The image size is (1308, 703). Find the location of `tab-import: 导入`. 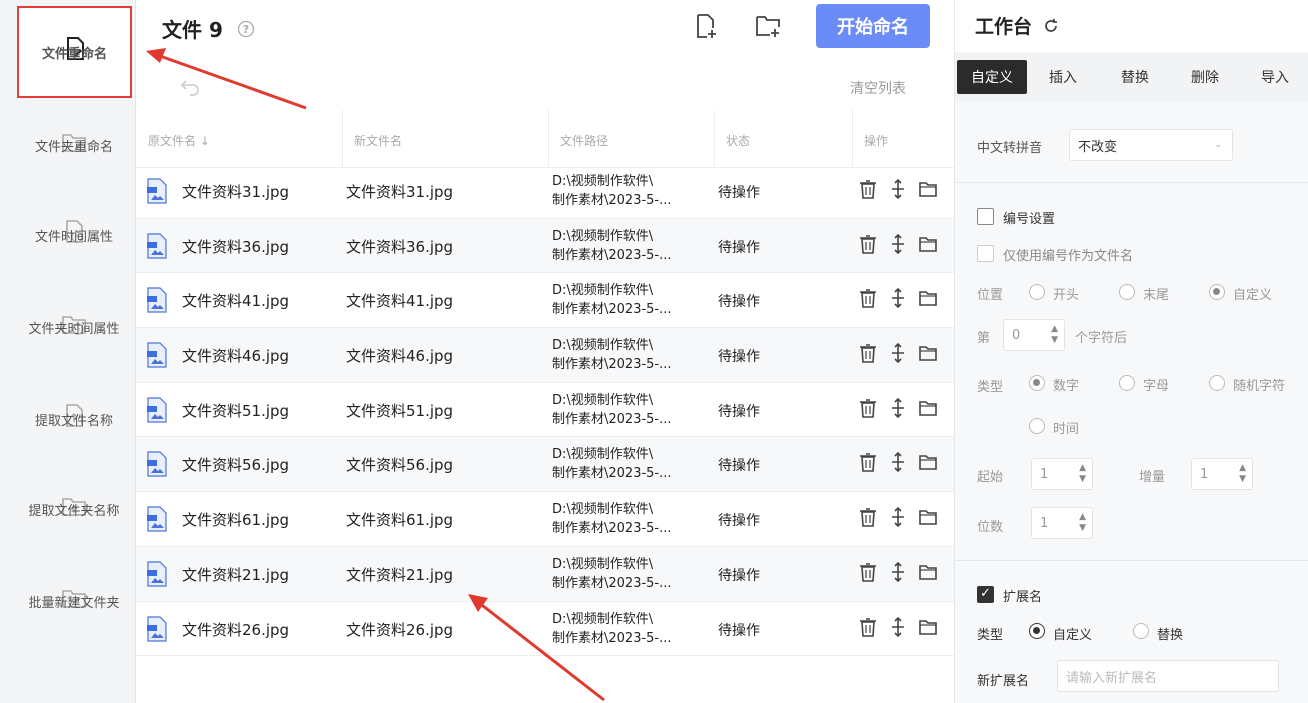

tab-import: 导入 is located at coordinates (1275, 77).